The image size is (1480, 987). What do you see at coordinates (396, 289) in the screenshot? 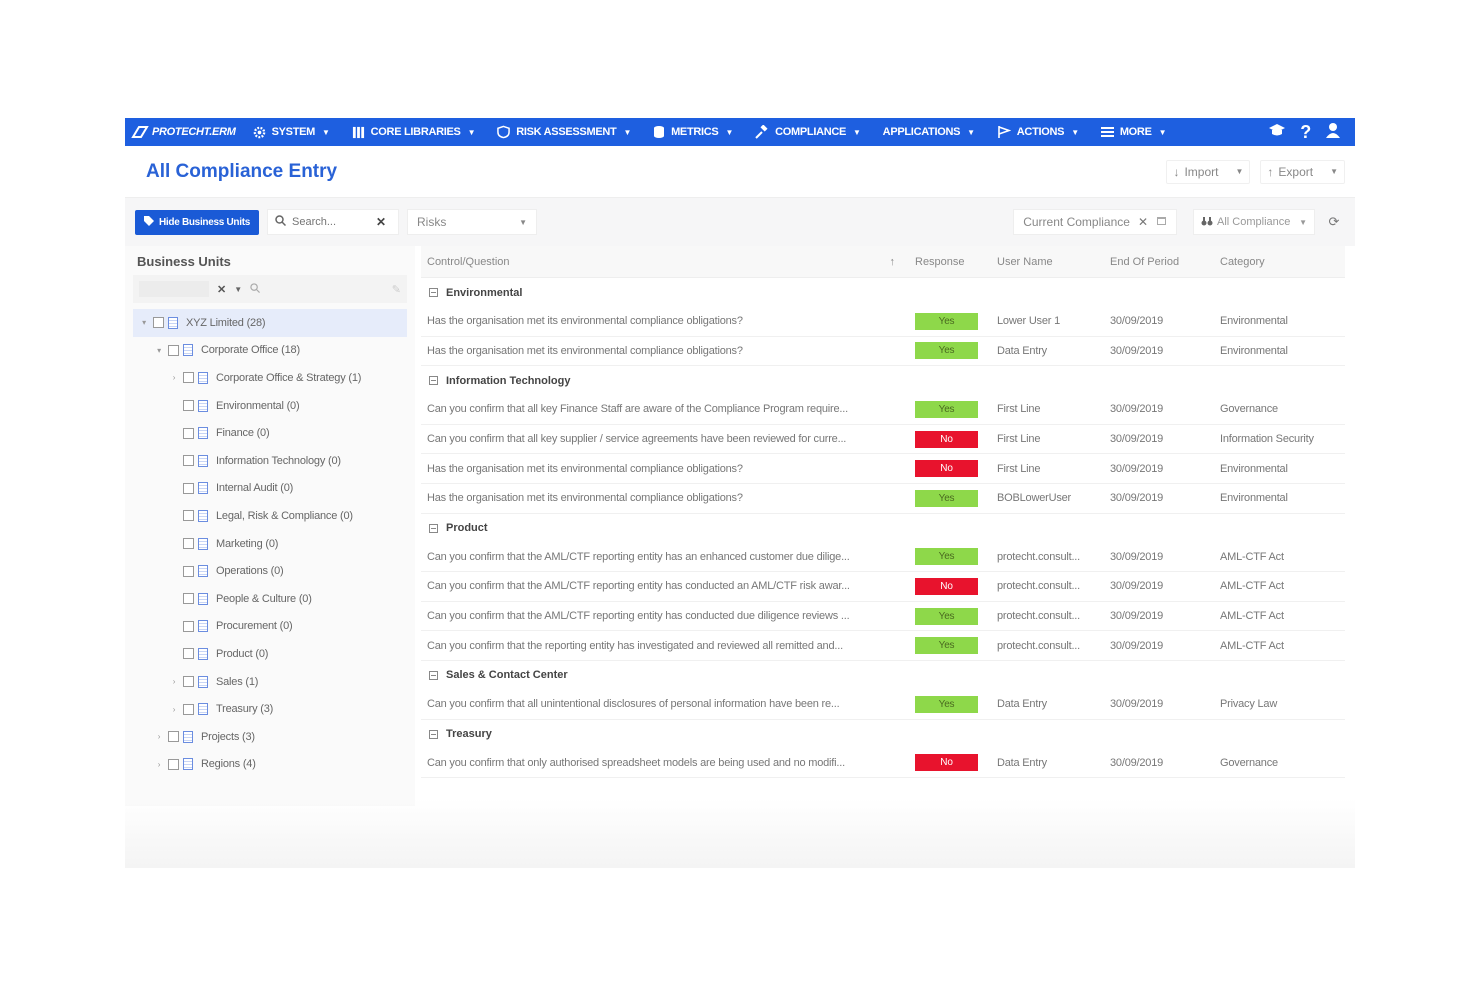
I see `pin-icon: ✎` at bounding box center [396, 289].